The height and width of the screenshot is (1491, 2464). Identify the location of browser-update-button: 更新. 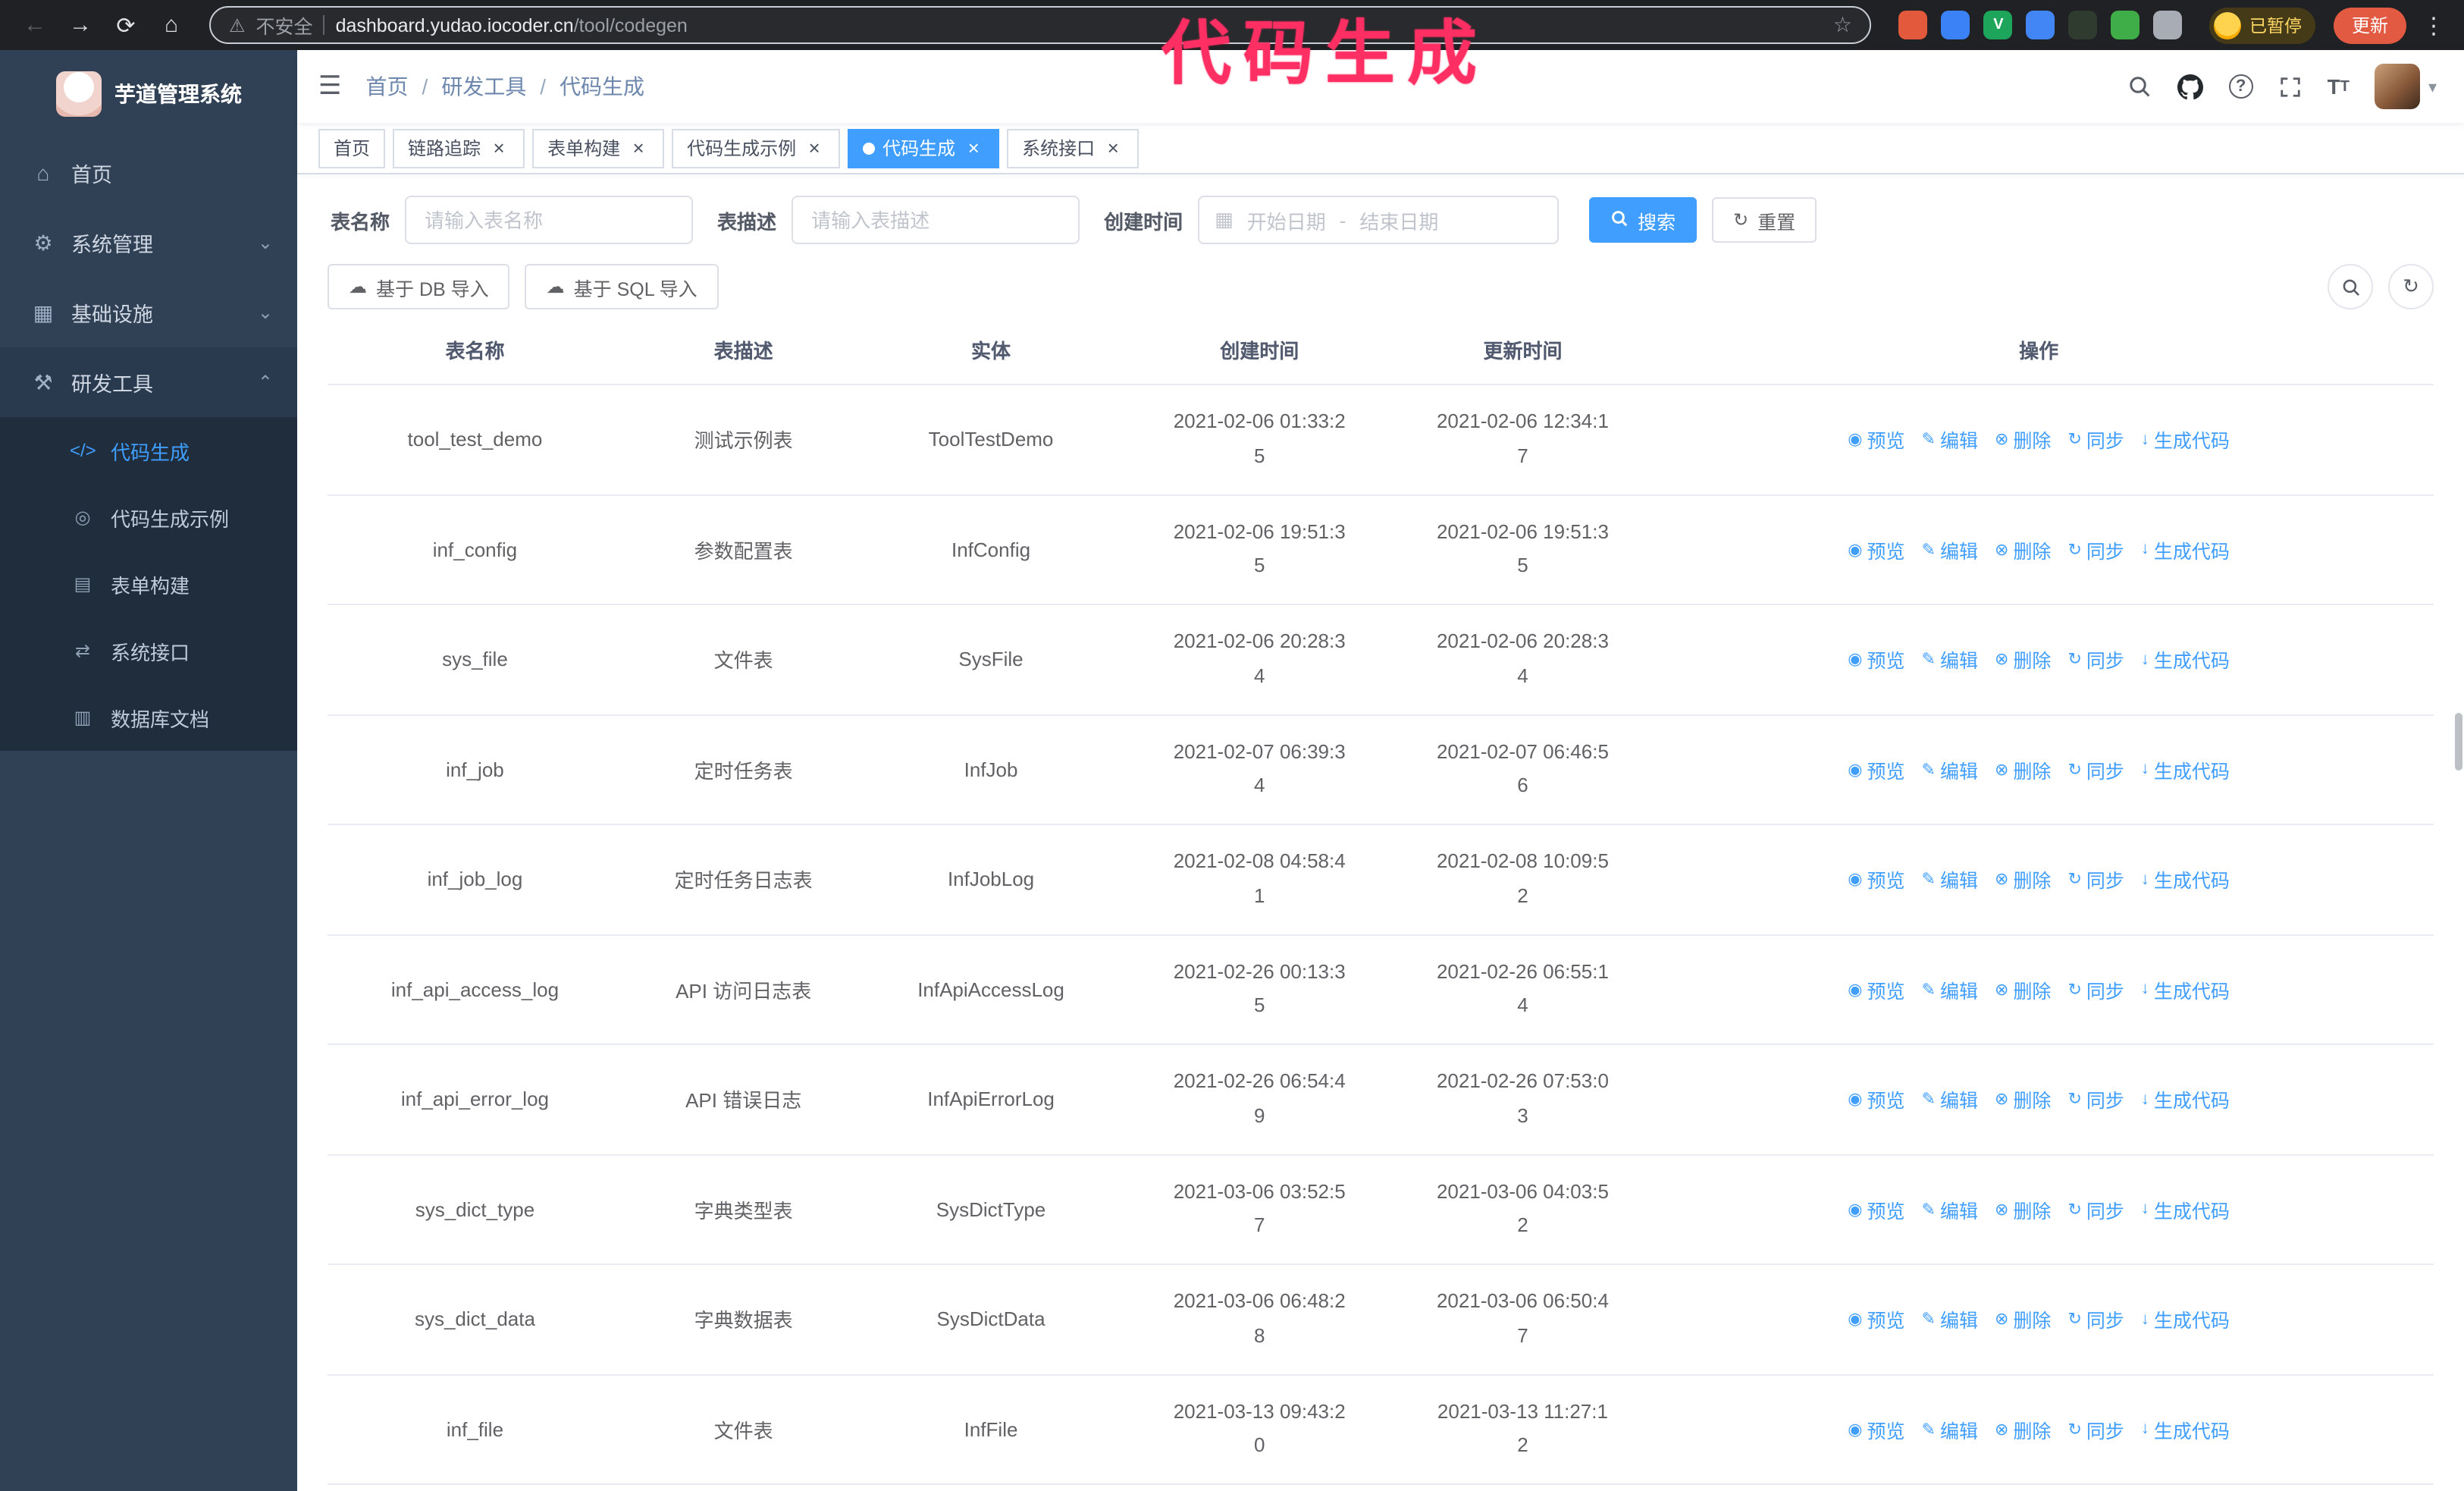
(2370, 25).